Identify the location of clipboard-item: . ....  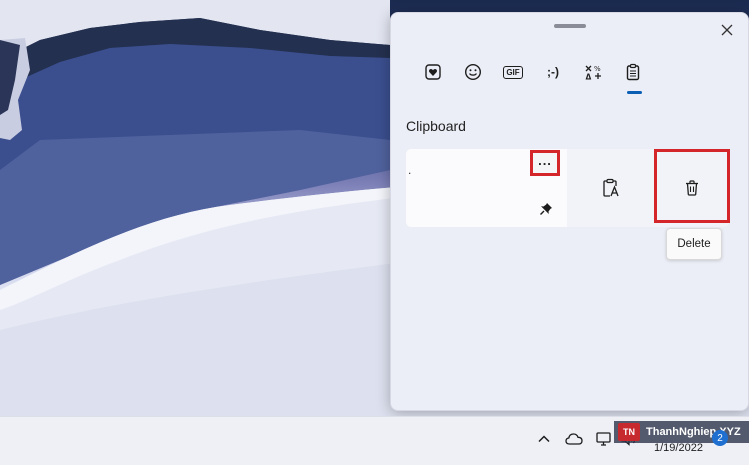
(486, 188).